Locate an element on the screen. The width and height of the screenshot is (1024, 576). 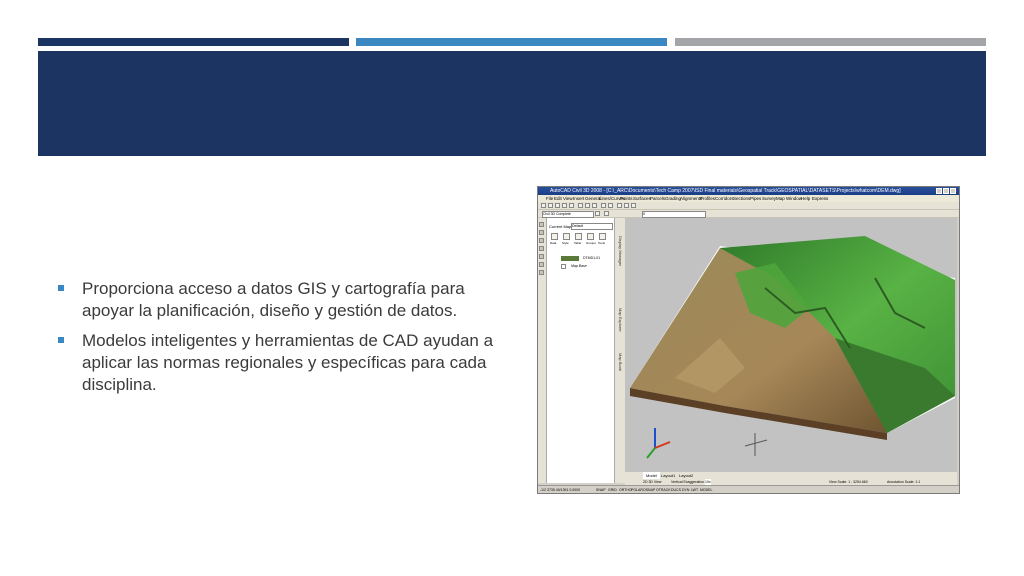
workspace-select: Civil 3D Complete is located at coordinates (568, 214).